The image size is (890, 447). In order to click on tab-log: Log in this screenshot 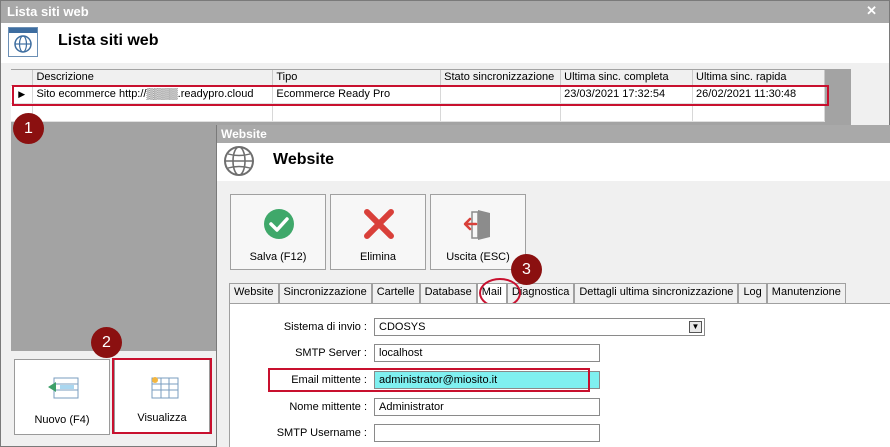, I will do `click(752, 293)`.